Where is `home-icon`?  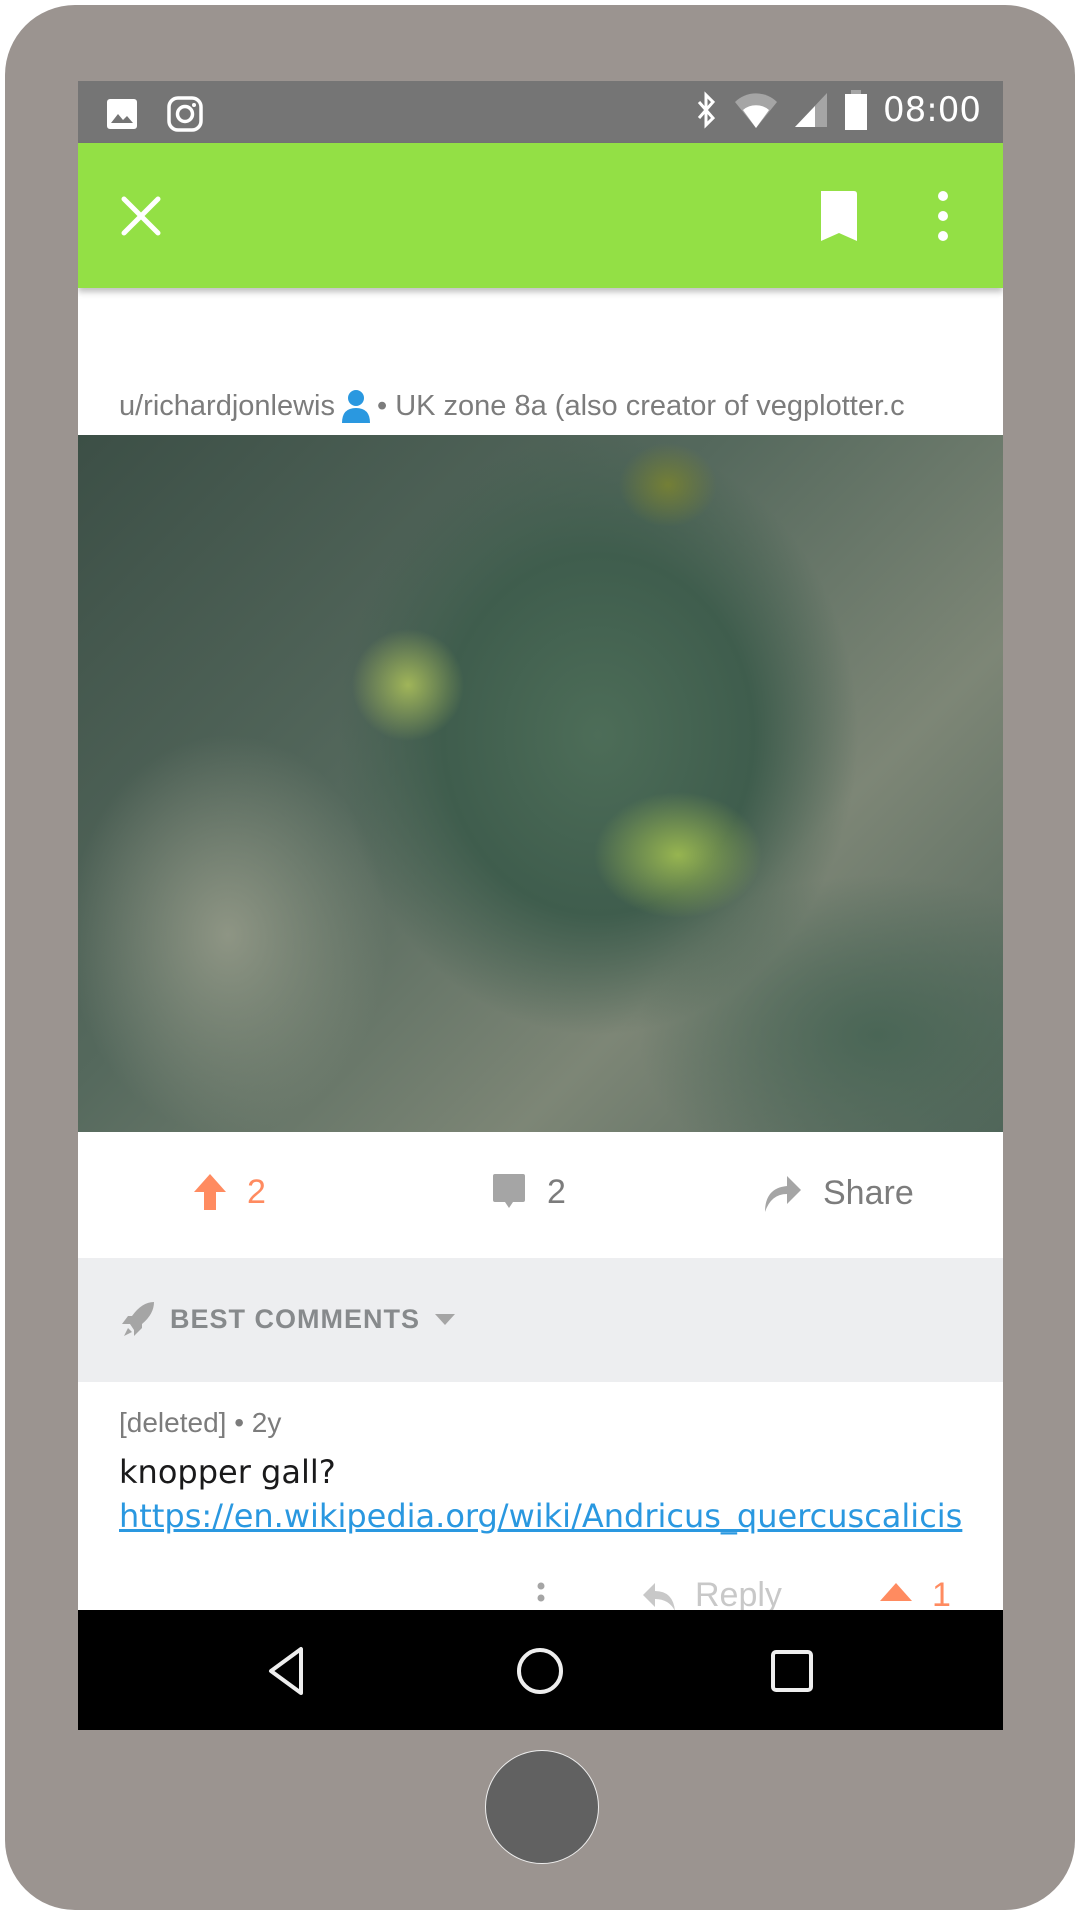 home-icon is located at coordinates (540, 1671).